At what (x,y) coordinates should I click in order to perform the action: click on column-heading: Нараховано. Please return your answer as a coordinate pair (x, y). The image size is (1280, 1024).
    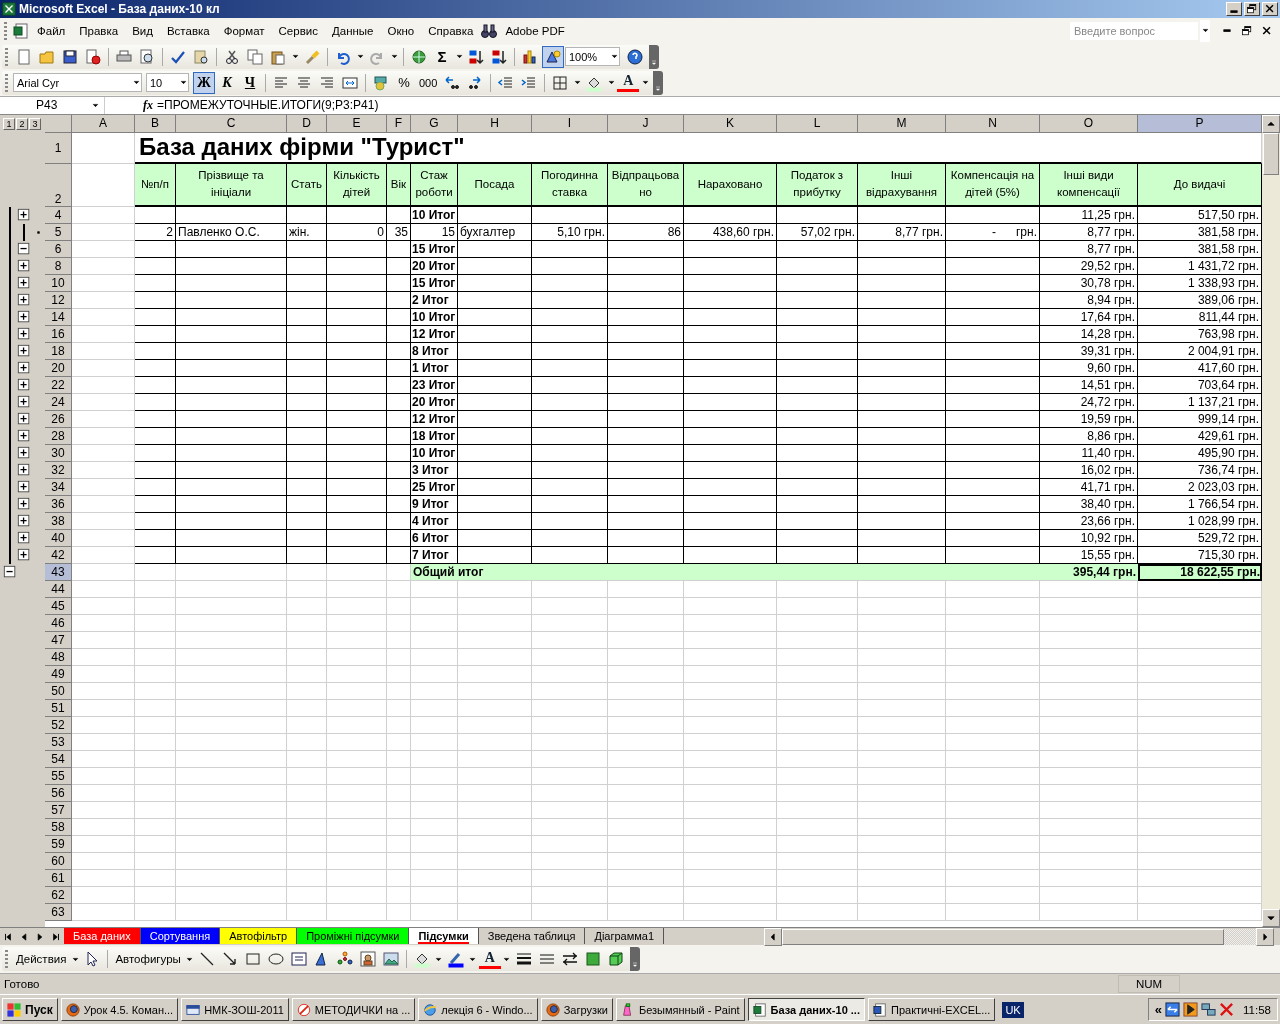
    Looking at the image, I should click on (730, 185).